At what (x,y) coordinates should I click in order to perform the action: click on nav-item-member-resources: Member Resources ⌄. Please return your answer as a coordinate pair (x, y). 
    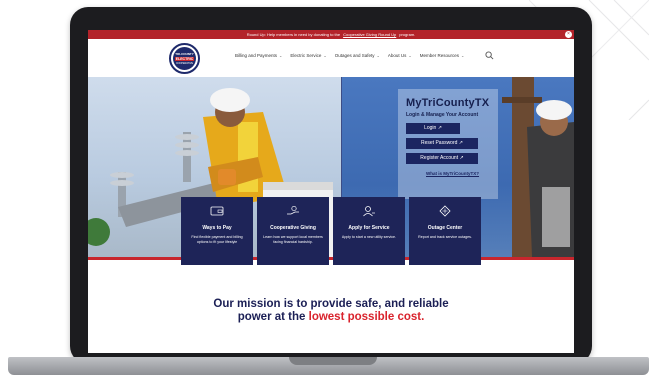
    Looking at the image, I should click on (442, 55).